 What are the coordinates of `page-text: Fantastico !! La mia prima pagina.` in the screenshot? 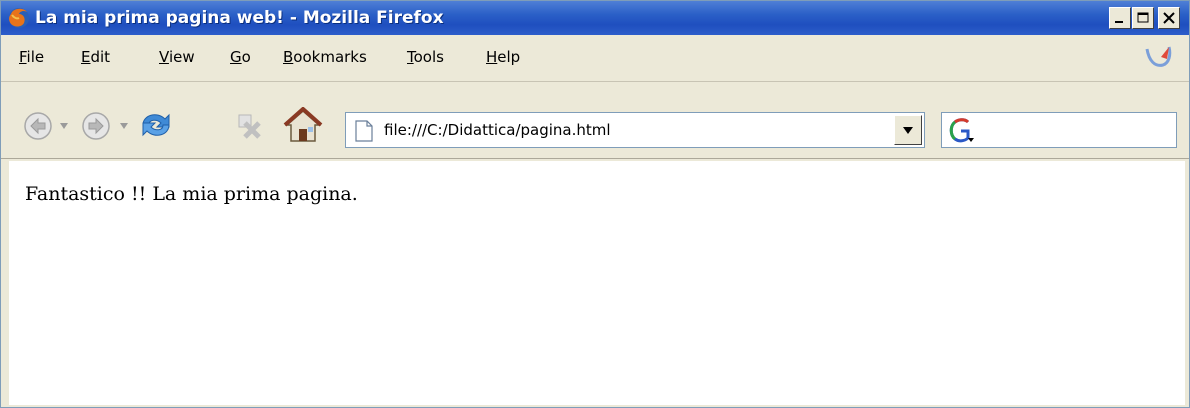 It's located at (191, 194).